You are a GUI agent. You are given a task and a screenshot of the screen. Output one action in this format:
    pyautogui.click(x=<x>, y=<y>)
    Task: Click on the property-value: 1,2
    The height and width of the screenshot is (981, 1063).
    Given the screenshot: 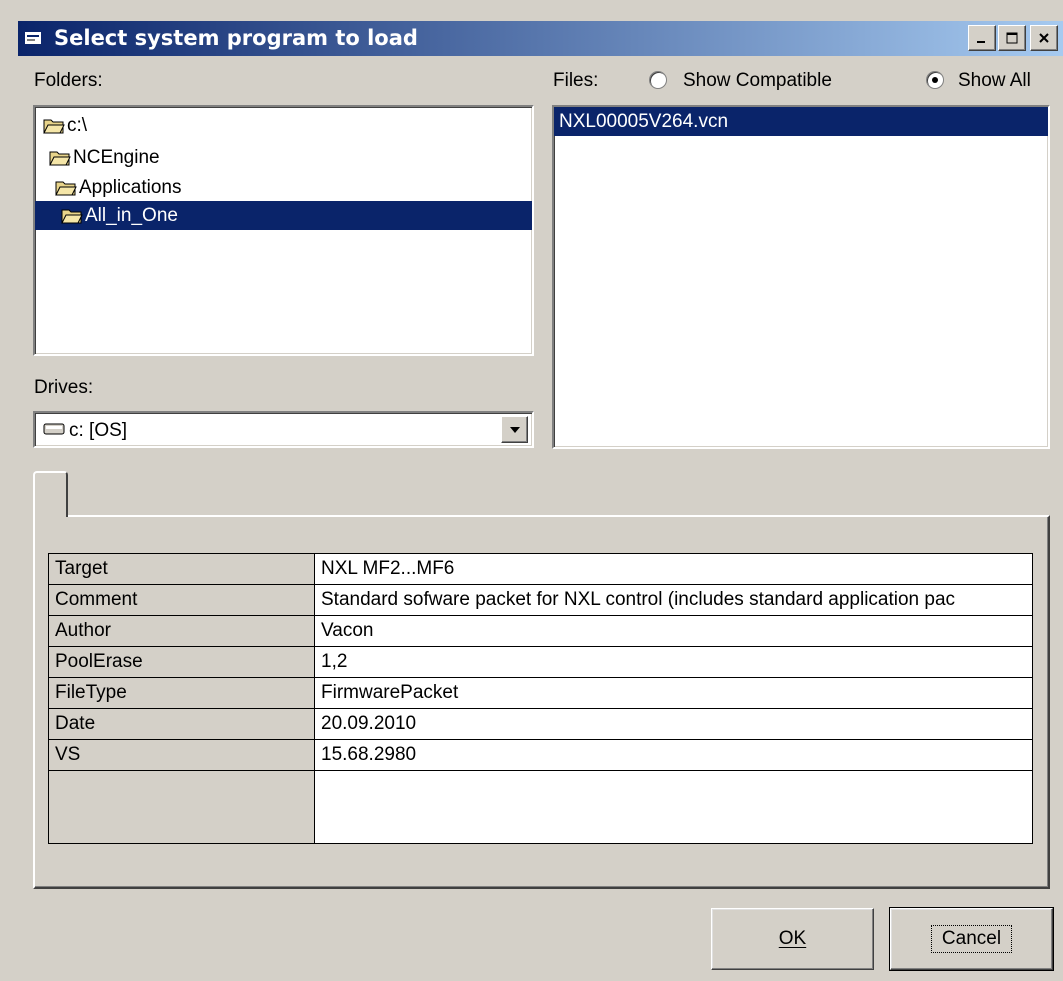 What is the action you would take?
    pyautogui.click(x=673, y=662)
    